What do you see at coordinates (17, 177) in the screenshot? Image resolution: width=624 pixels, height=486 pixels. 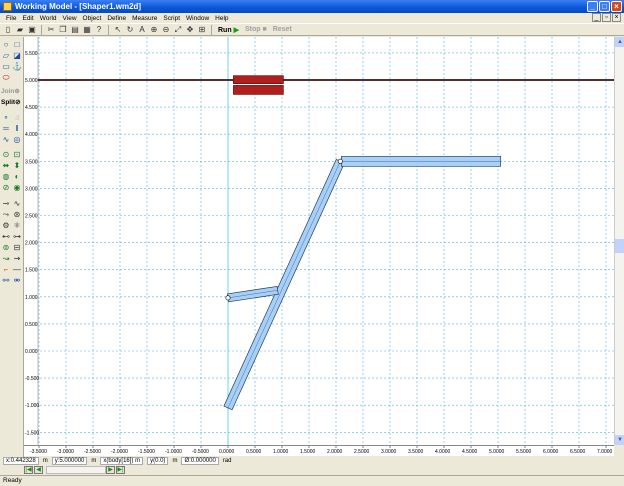 I see `keyed-slot-joint-icon: ◐` at bounding box center [17, 177].